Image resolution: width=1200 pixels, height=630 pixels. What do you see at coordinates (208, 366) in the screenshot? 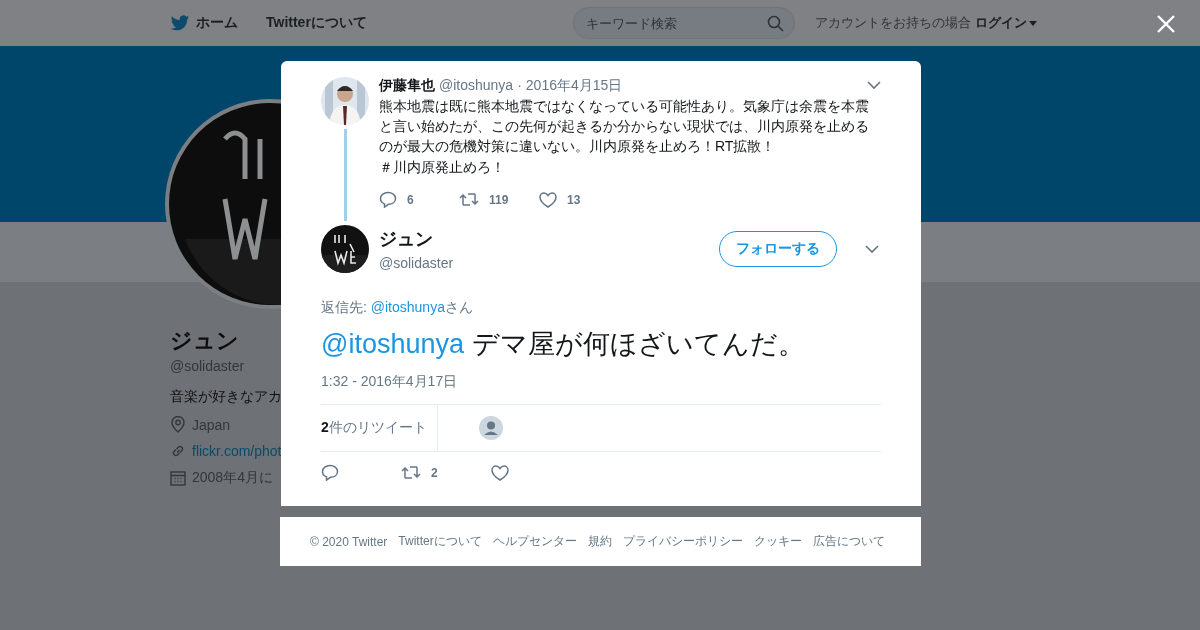
I see `profile-handle: @solidaster` at bounding box center [208, 366].